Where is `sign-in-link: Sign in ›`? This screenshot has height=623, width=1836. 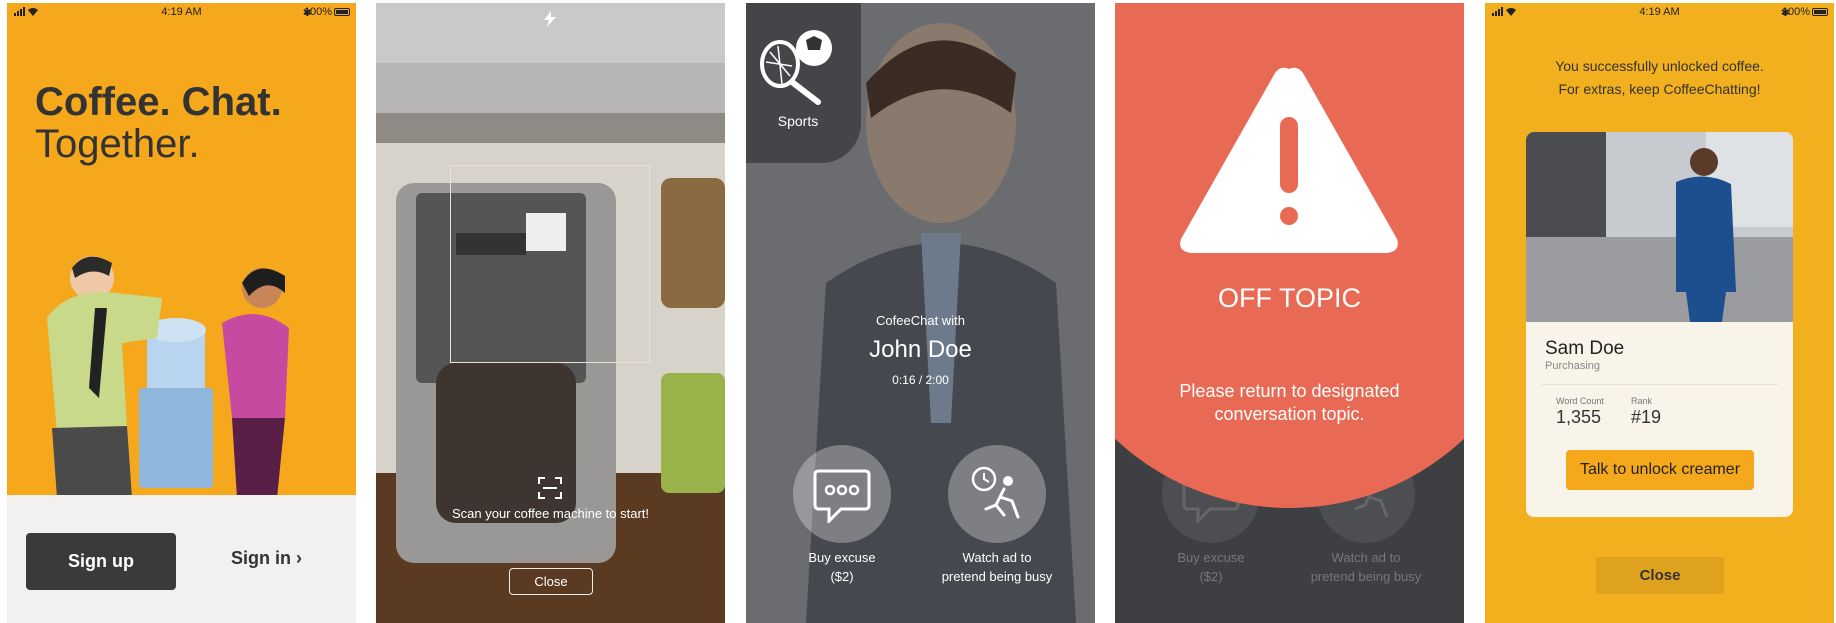
sign-in-link: Sign in › is located at coordinates (266, 558).